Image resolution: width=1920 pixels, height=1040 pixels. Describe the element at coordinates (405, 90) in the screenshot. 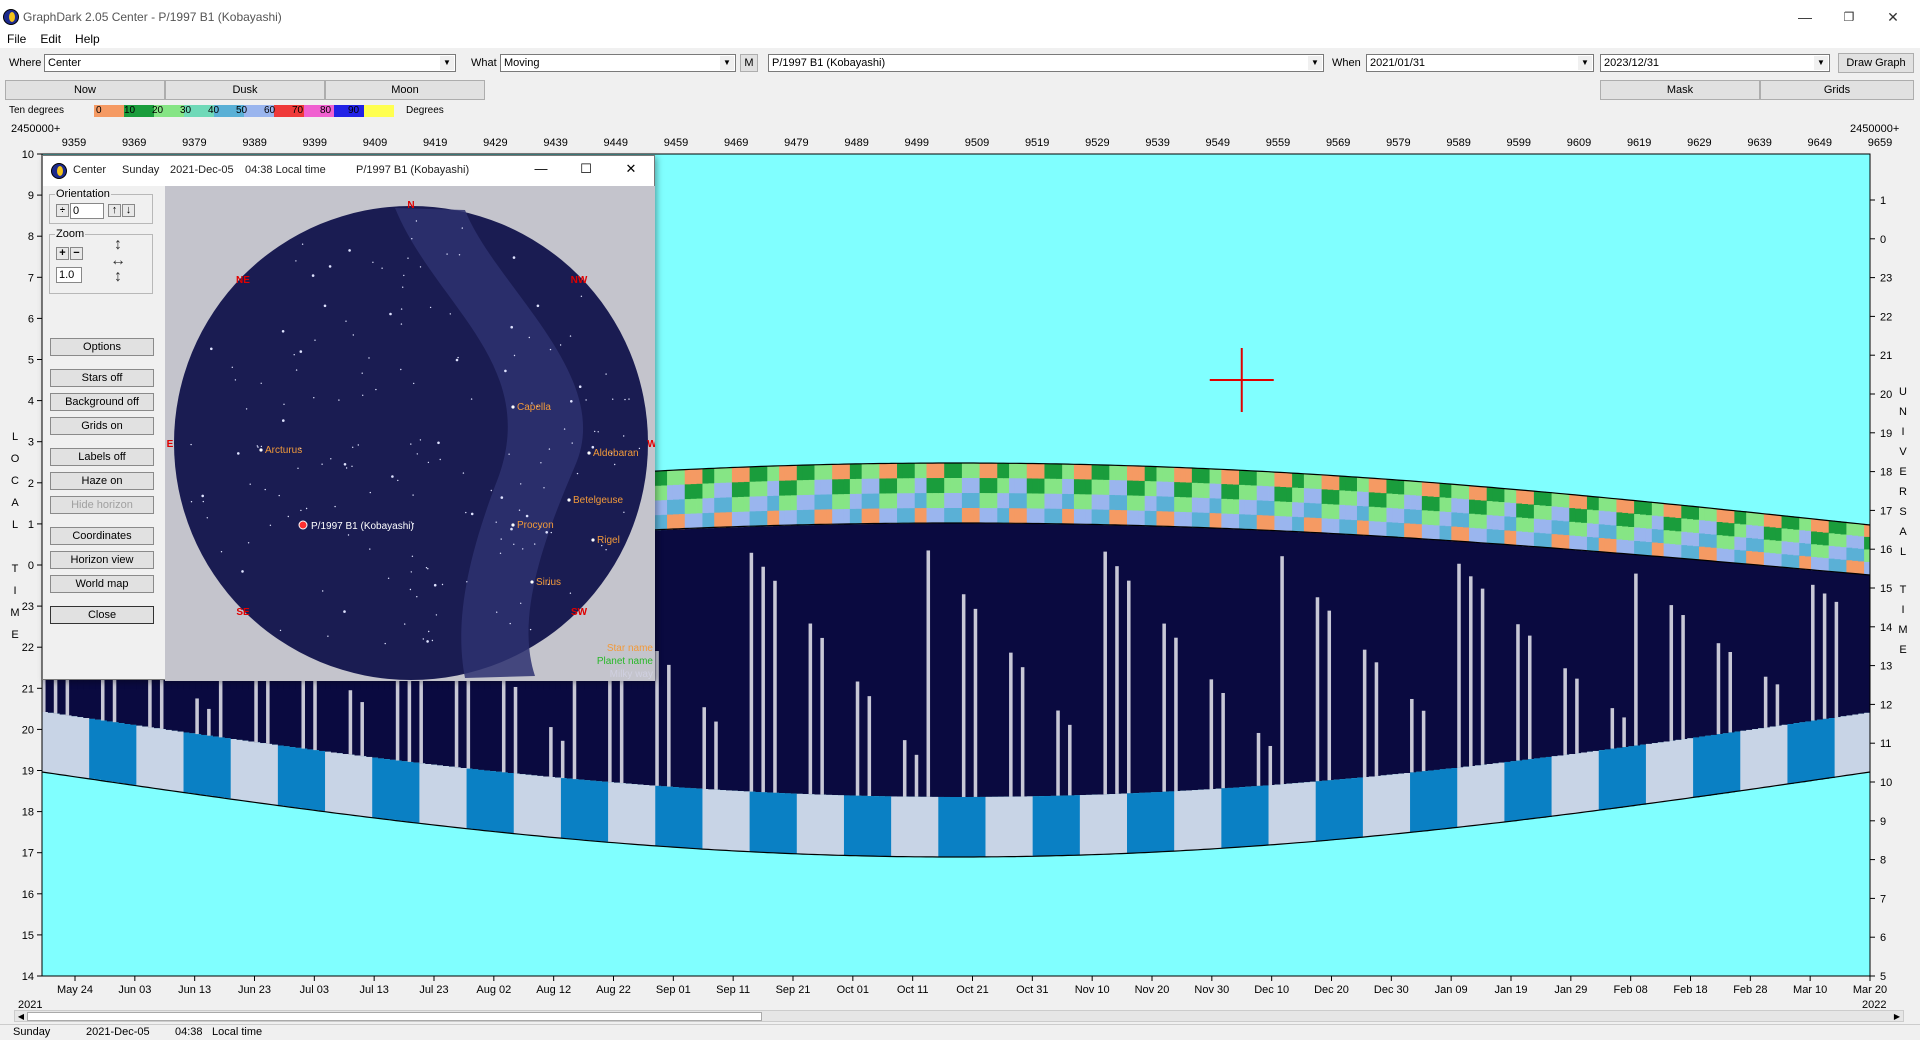

I see `moon-button: Moon` at that location.